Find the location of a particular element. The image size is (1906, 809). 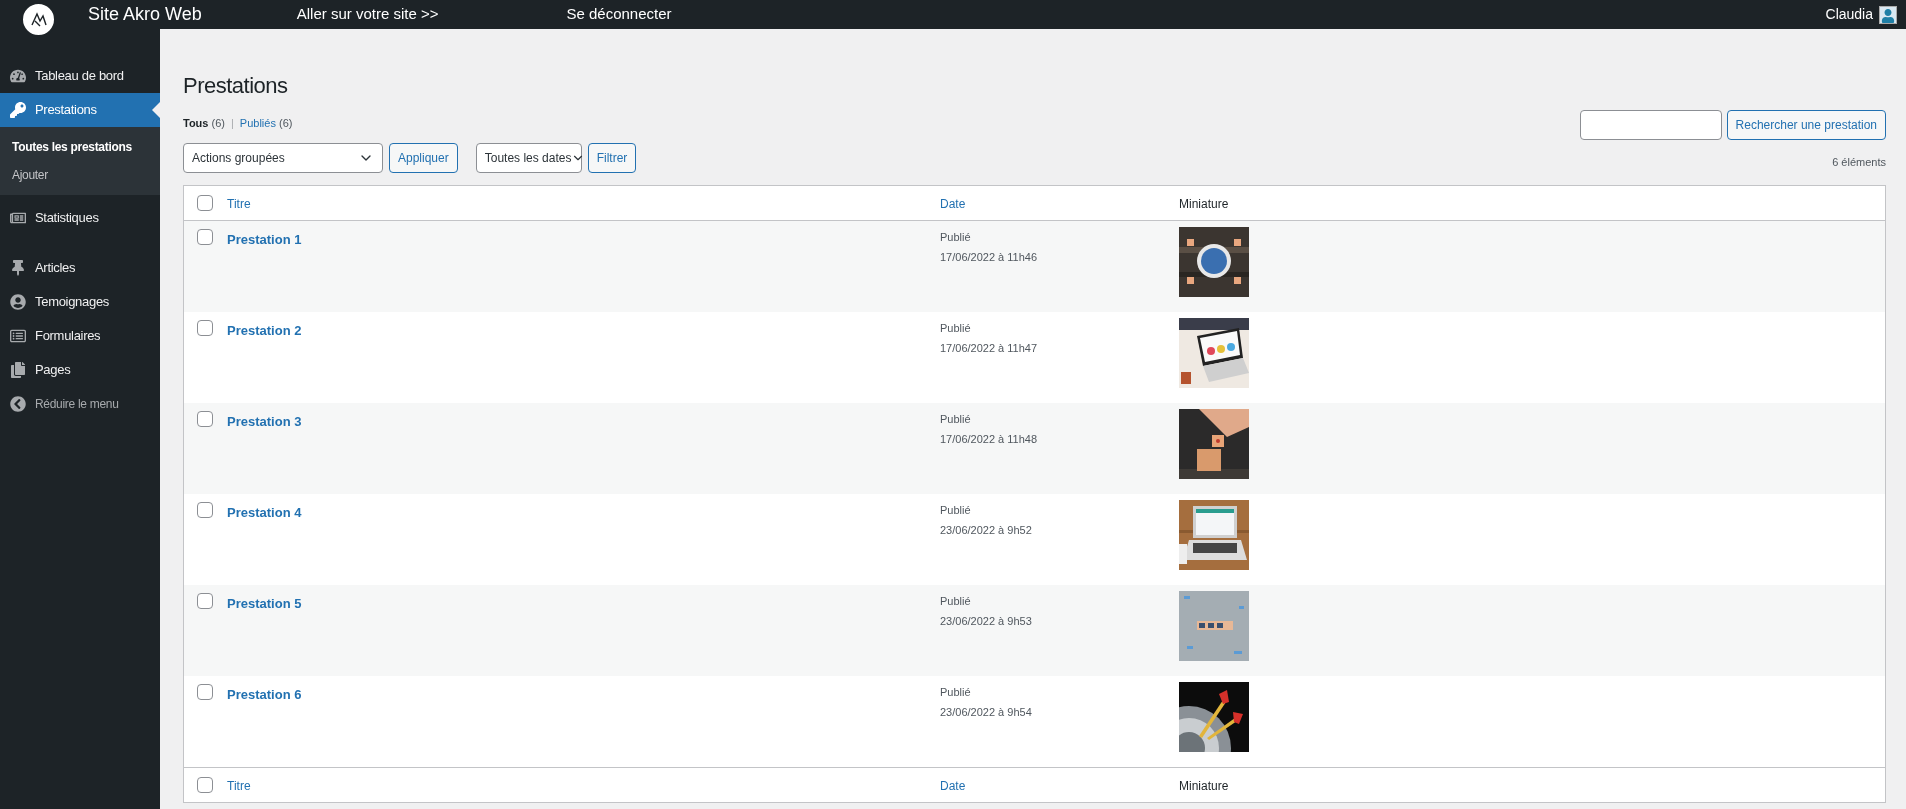

post-title-link: Prestation 4 is located at coordinates (264, 512).